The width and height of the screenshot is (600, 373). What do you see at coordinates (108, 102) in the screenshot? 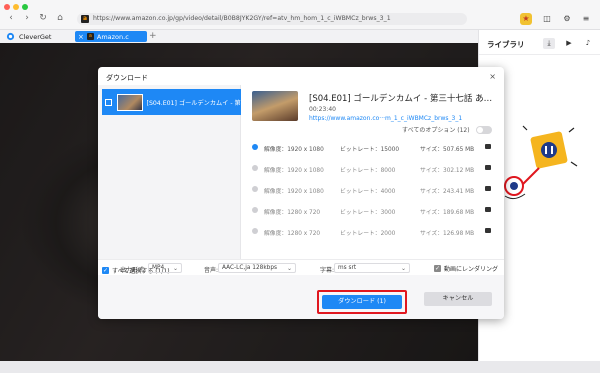
I see `video-item-checkbox` at bounding box center [108, 102].